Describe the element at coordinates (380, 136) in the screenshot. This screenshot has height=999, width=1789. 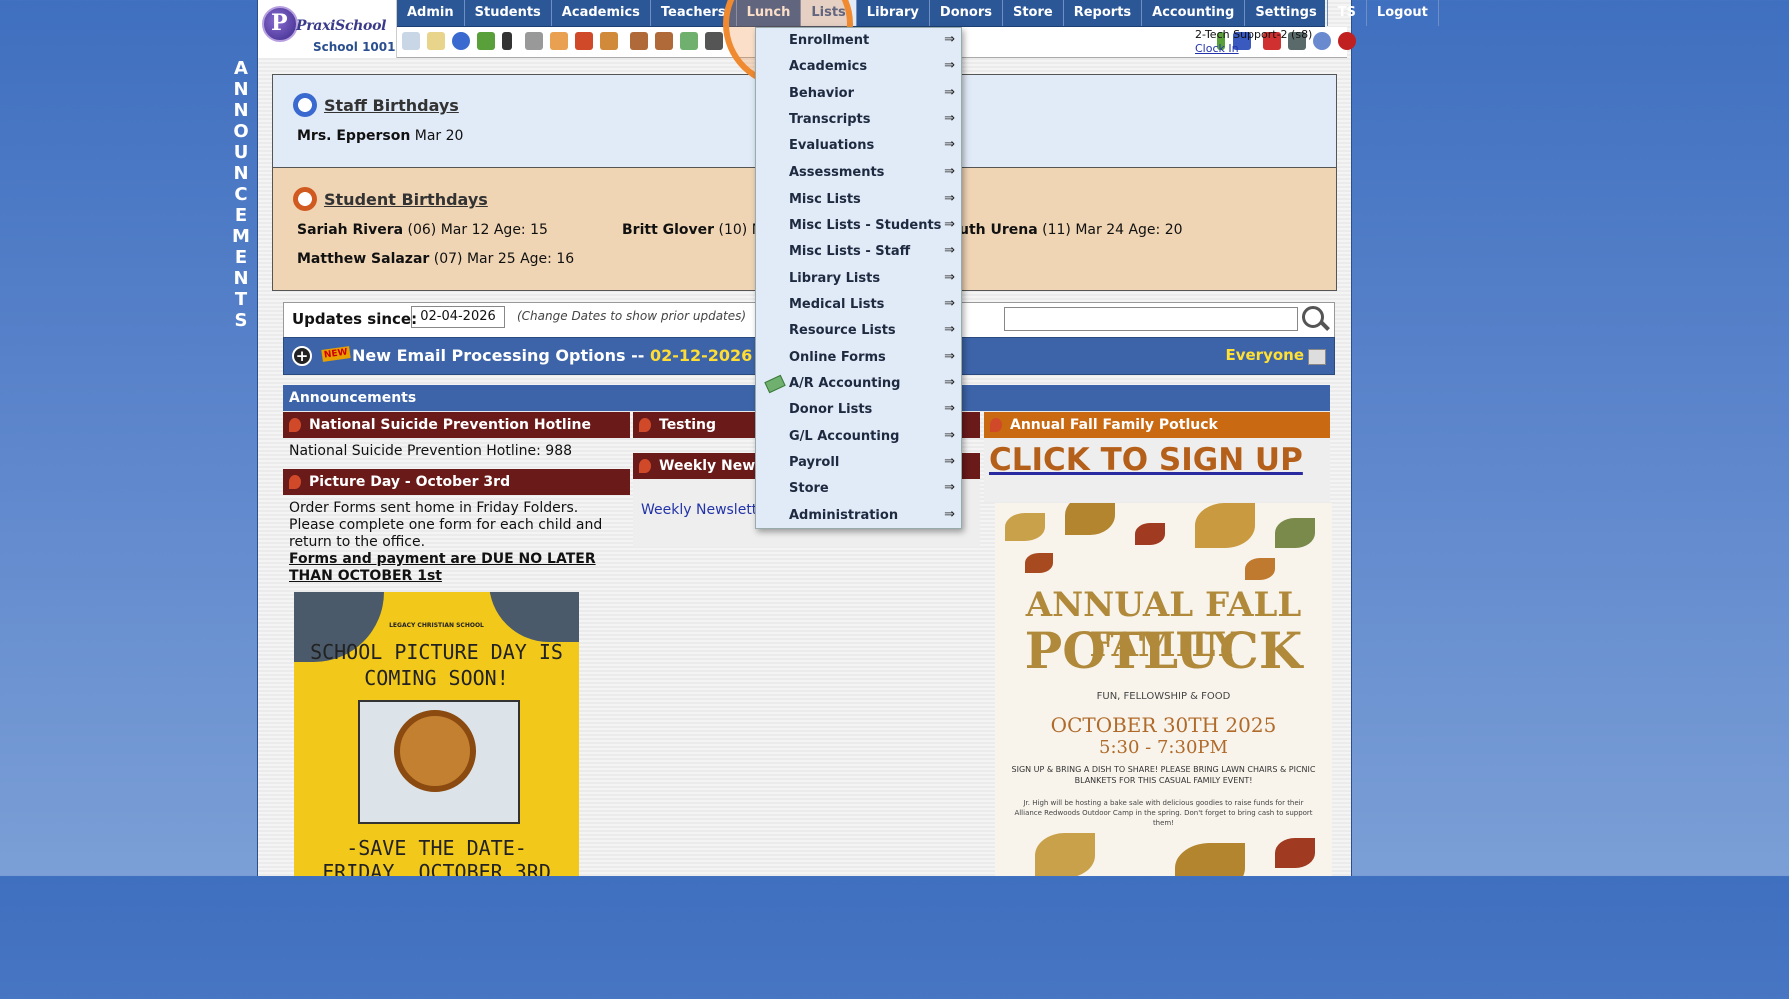
I see `staff-birthday-entry: Mrs. Epperson Mar 20` at that location.